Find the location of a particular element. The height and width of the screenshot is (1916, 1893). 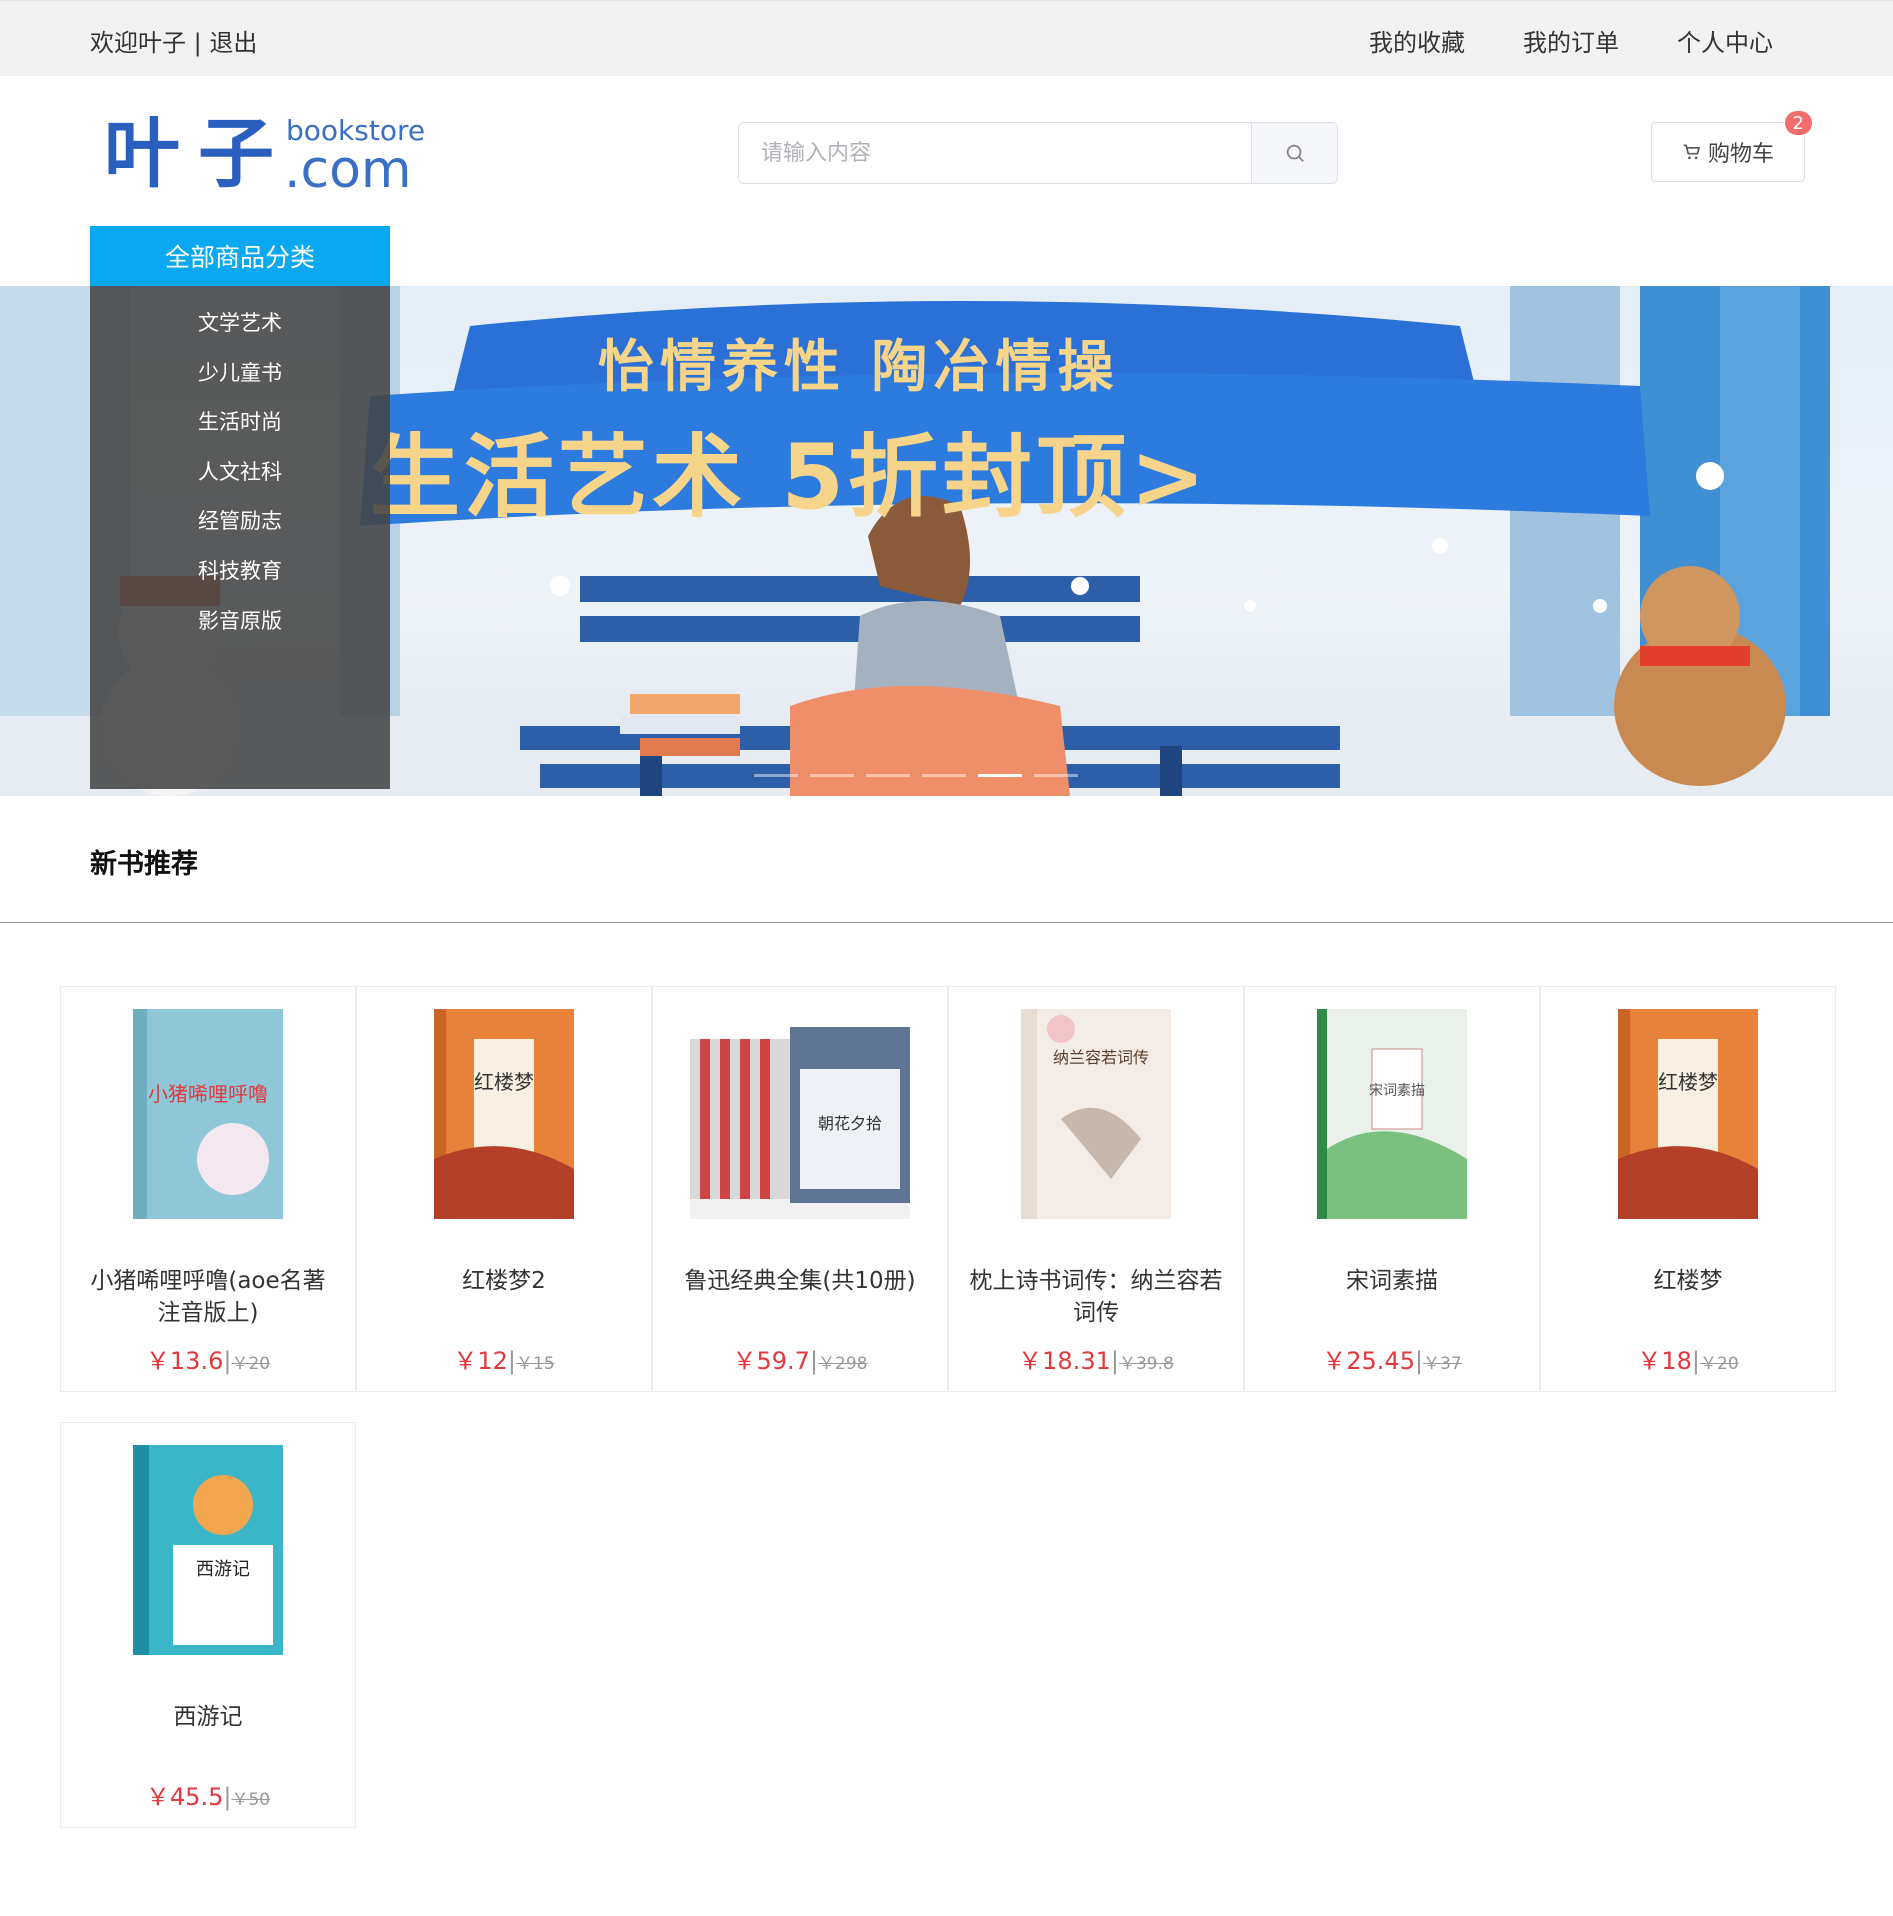

product-price-row: ￥25.45|￥37 is located at coordinates (1392, 1358).